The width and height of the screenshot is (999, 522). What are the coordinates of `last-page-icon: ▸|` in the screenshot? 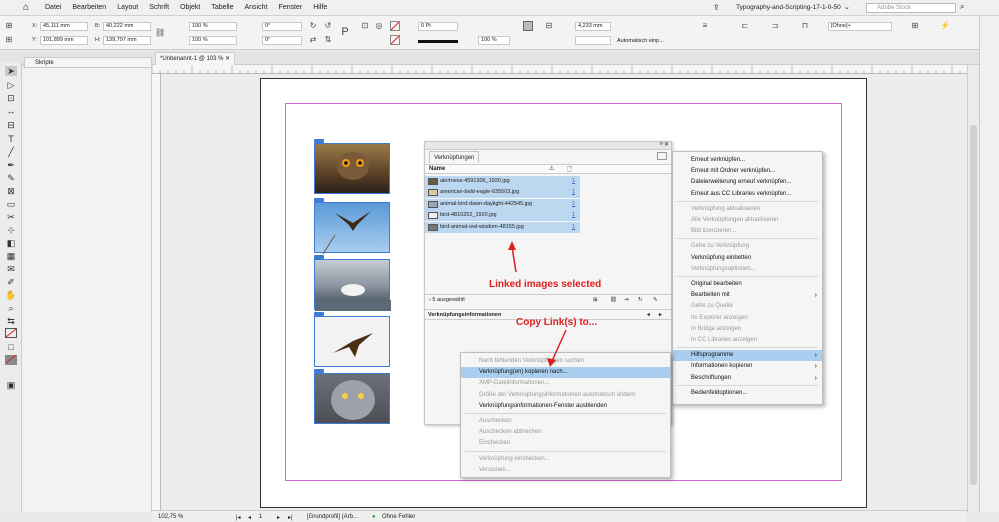 It's located at (290, 517).